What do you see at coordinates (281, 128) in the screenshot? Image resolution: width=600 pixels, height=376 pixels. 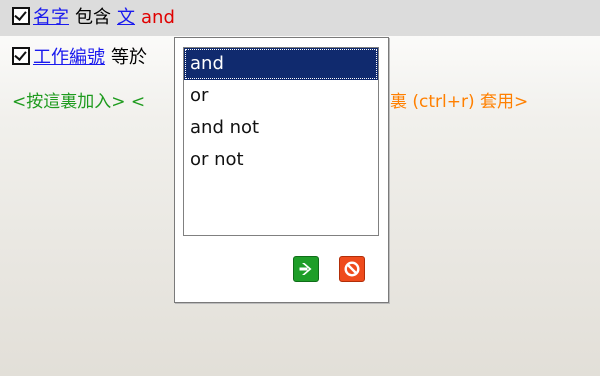 I see `option-and-not: and not` at bounding box center [281, 128].